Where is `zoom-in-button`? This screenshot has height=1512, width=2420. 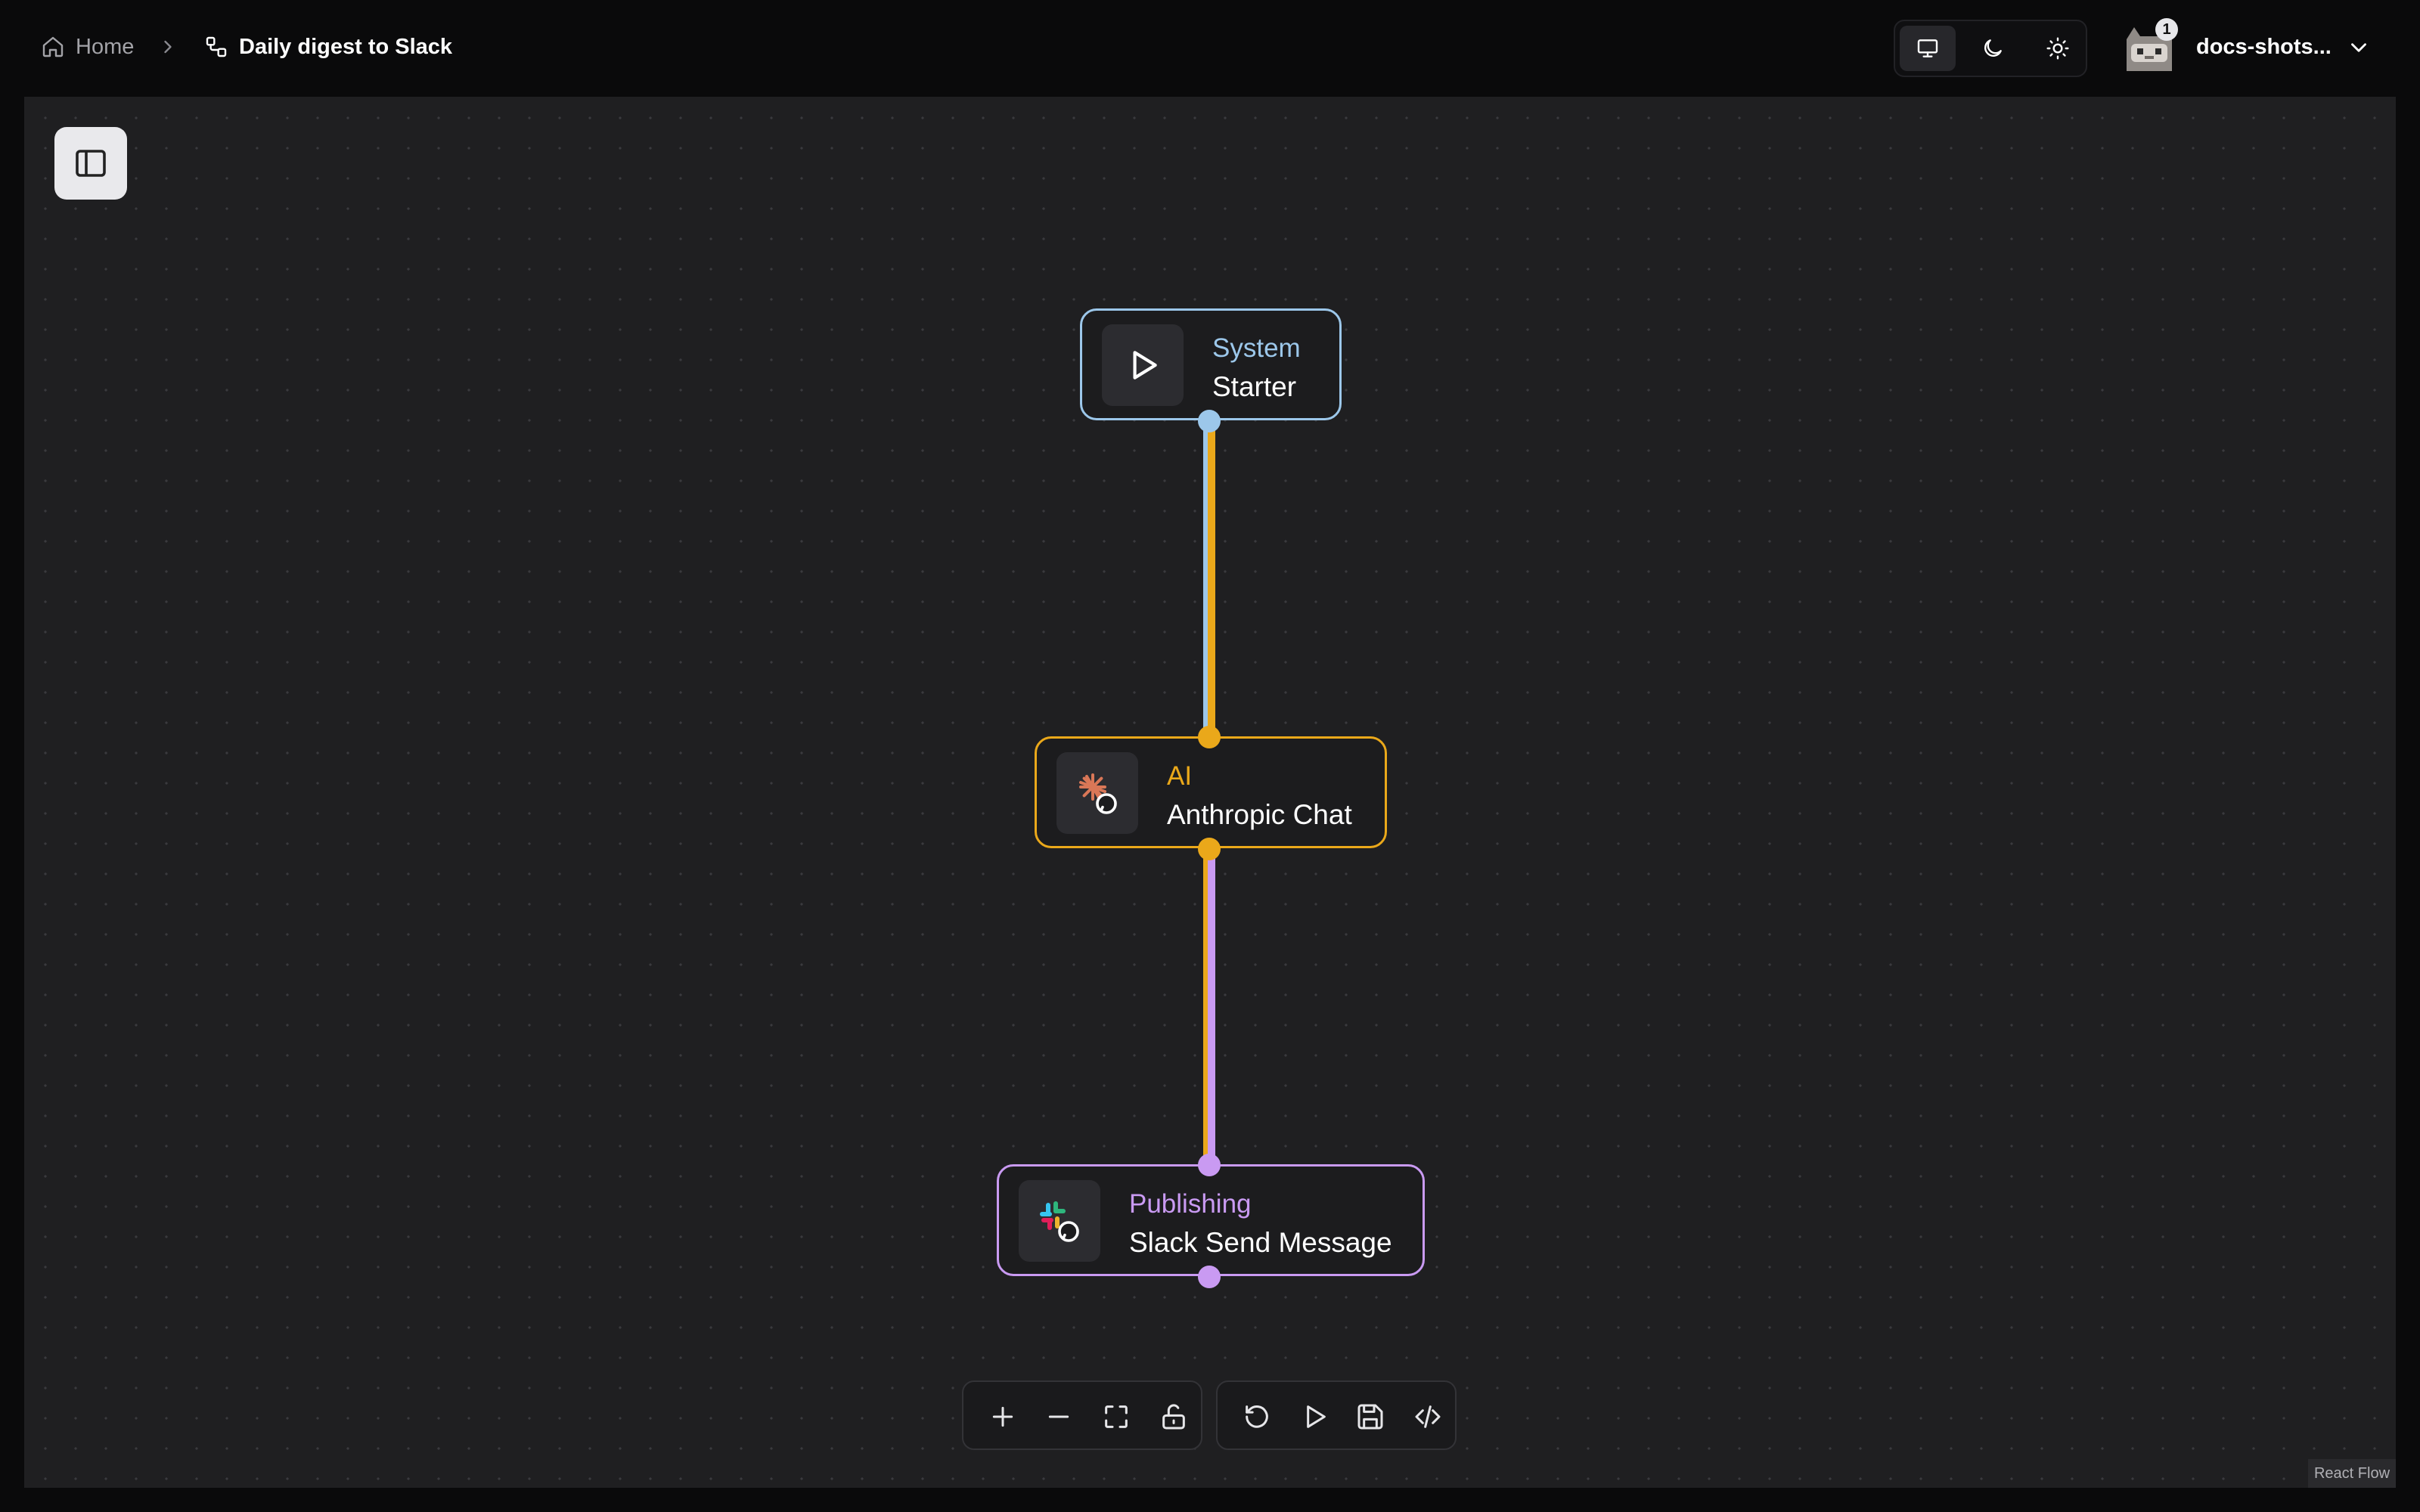 zoom-in-button is located at coordinates (1003, 1417).